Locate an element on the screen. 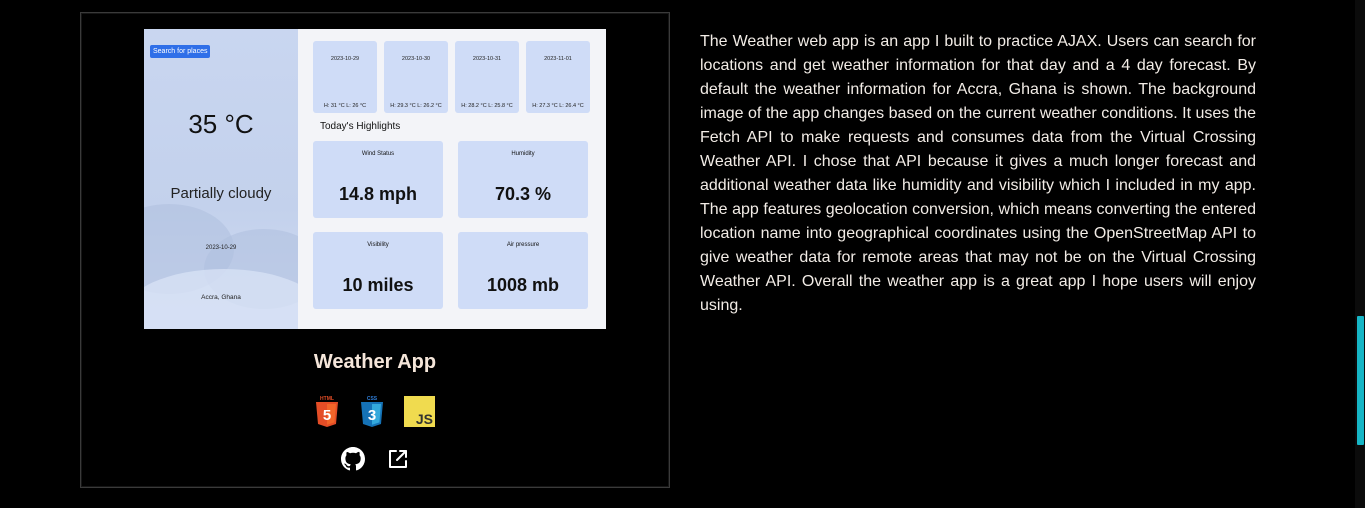 The width and height of the screenshot is (1365, 508). github-link is located at coordinates (352, 461).